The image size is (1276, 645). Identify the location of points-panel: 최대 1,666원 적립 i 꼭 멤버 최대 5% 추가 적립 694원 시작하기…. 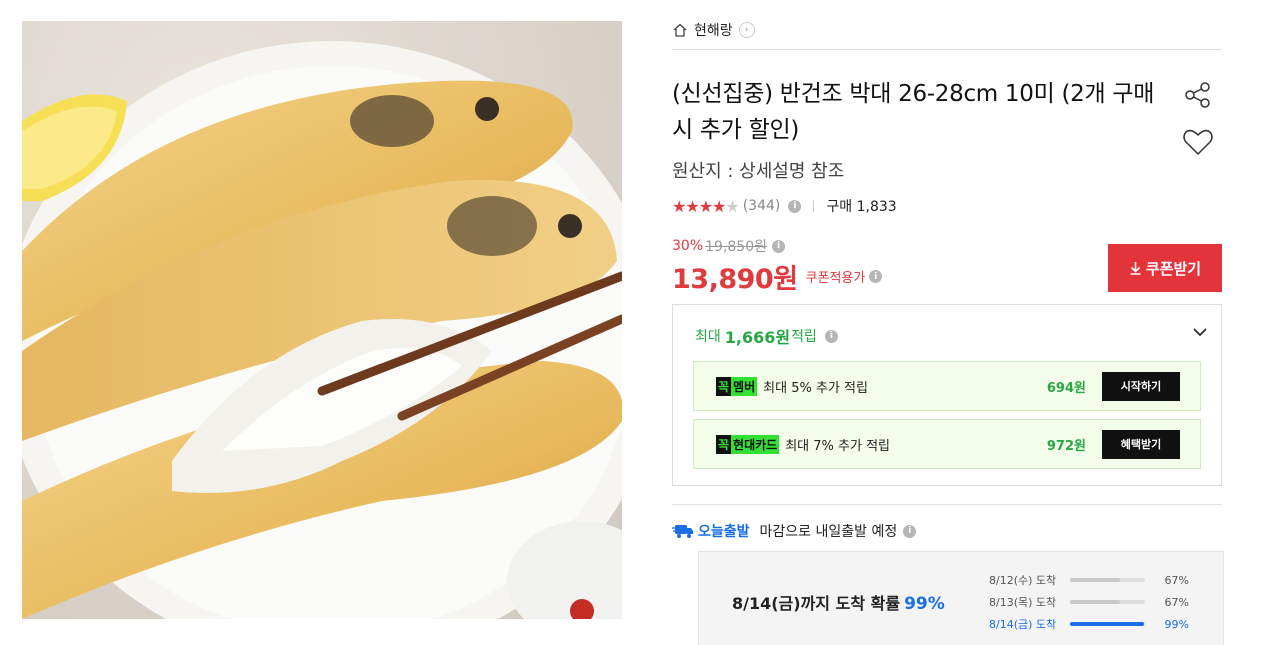
(947, 395).